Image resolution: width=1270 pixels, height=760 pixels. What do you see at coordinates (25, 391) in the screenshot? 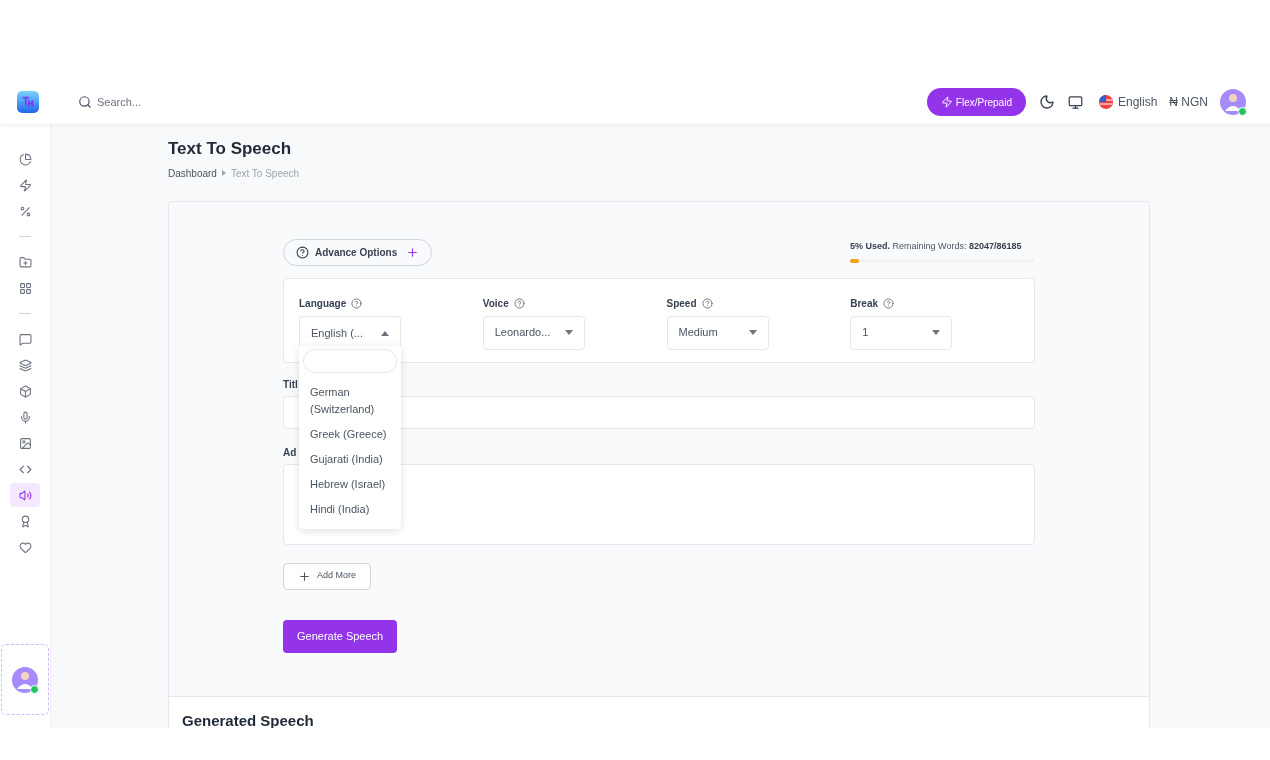
I see `cube-icon` at bounding box center [25, 391].